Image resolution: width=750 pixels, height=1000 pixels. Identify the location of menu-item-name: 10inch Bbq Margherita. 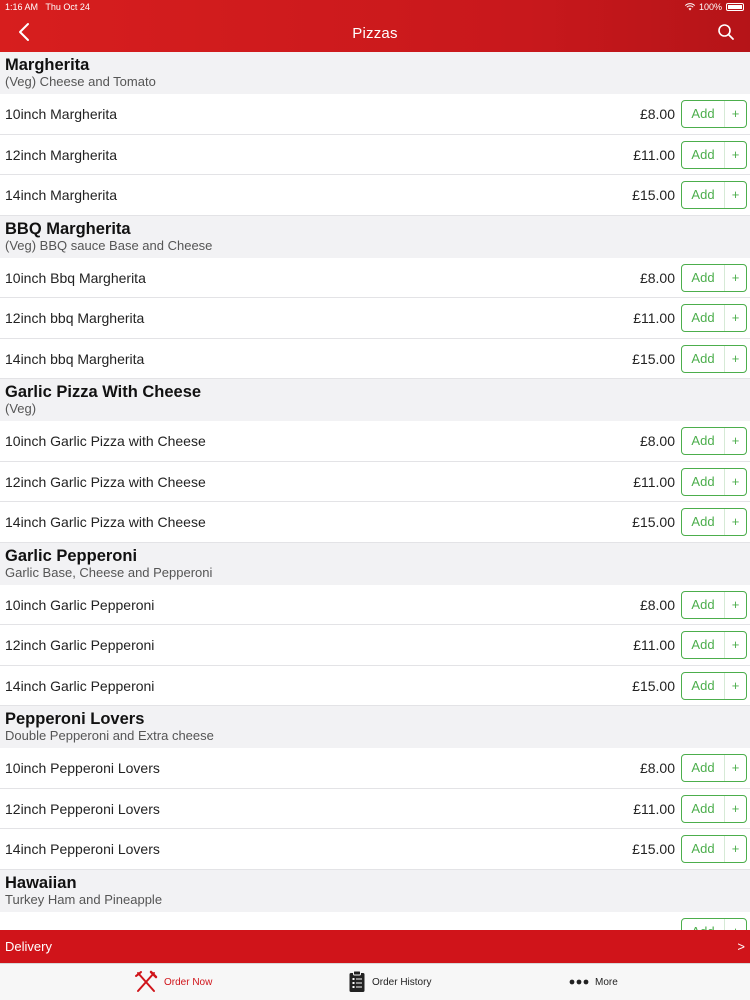
(75, 277).